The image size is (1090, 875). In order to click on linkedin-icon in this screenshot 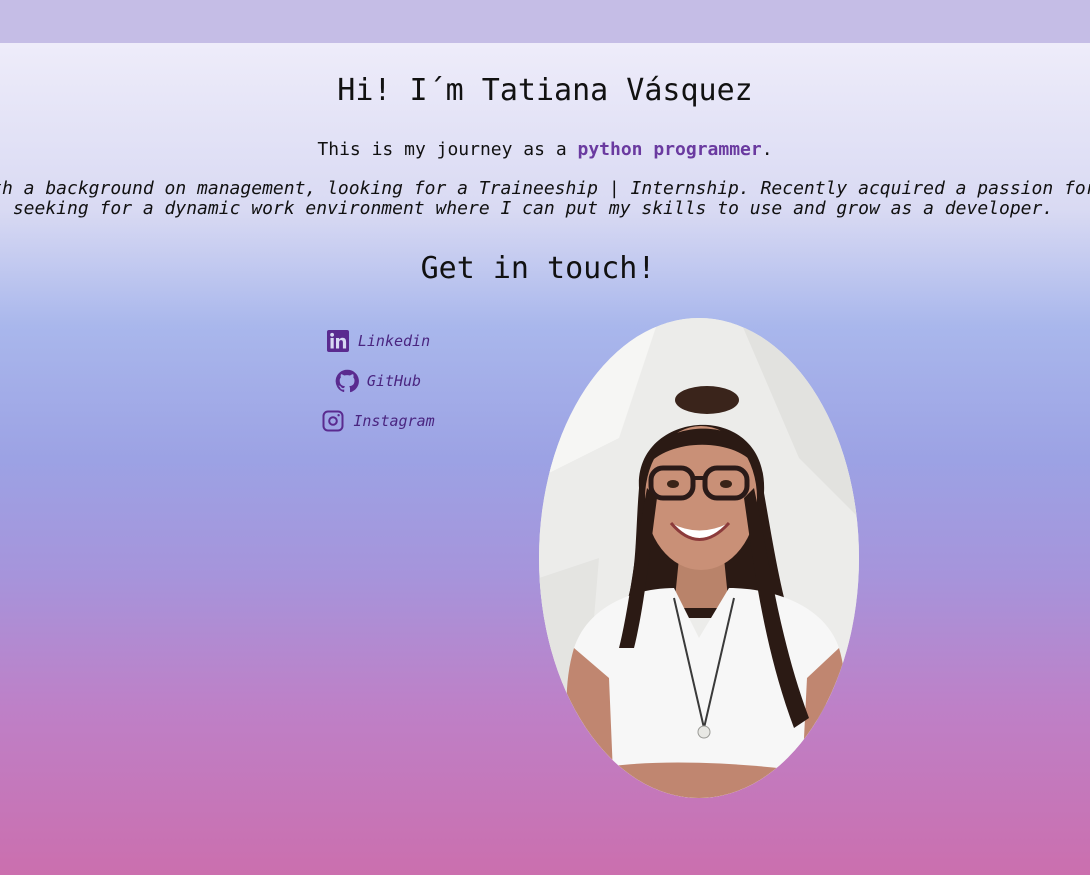, I will do `click(337, 341)`.